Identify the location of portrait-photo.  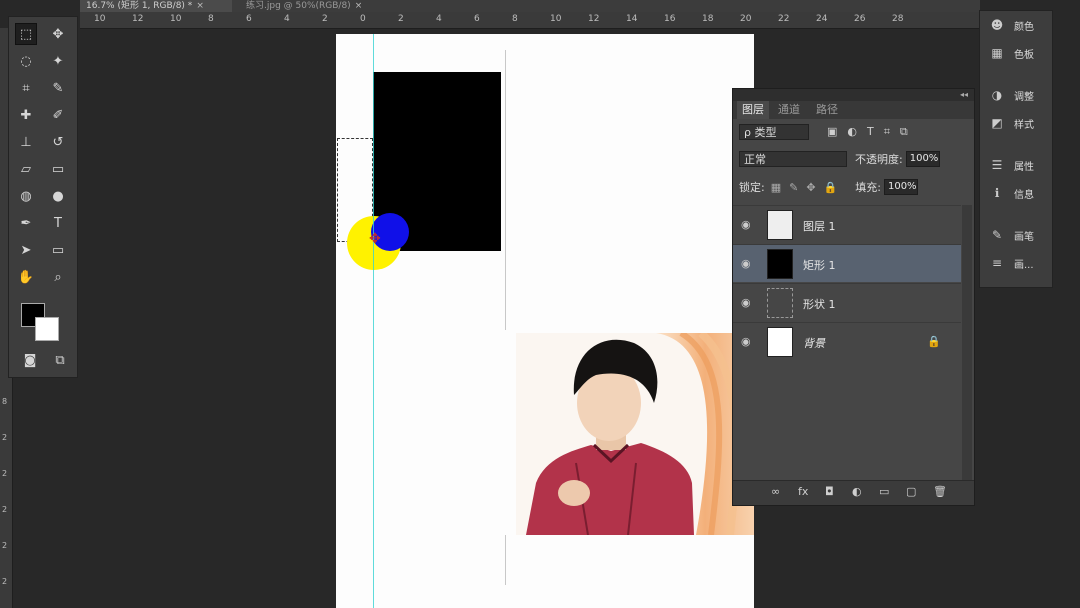
(635, 434).